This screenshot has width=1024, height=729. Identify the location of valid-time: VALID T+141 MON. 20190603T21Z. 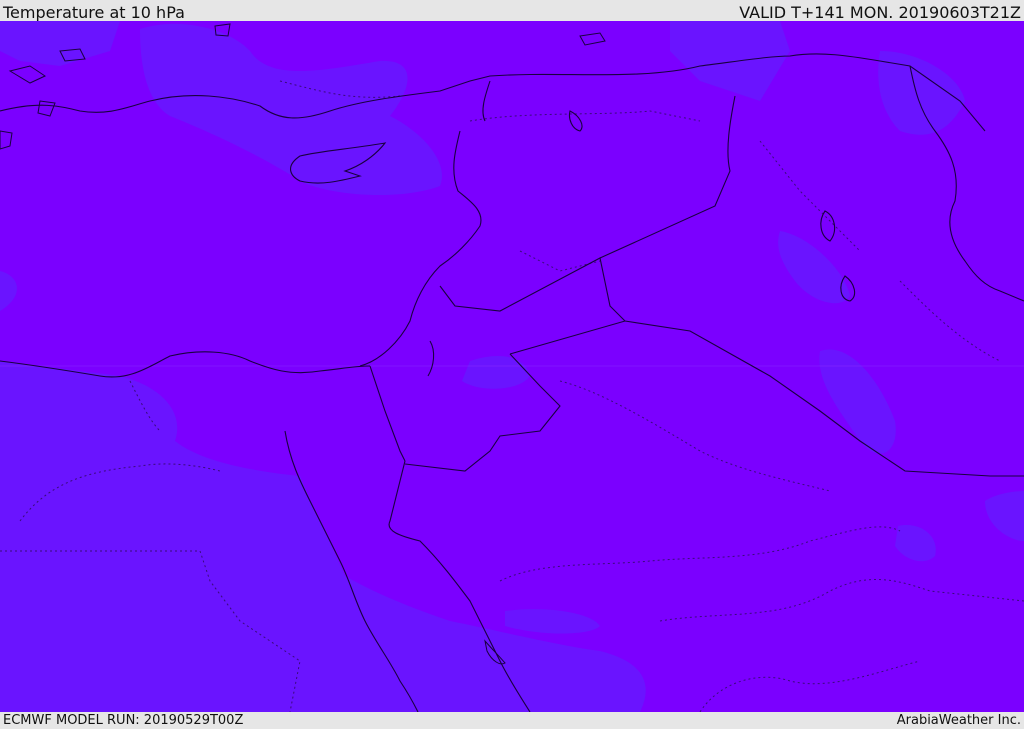
(880, 12).